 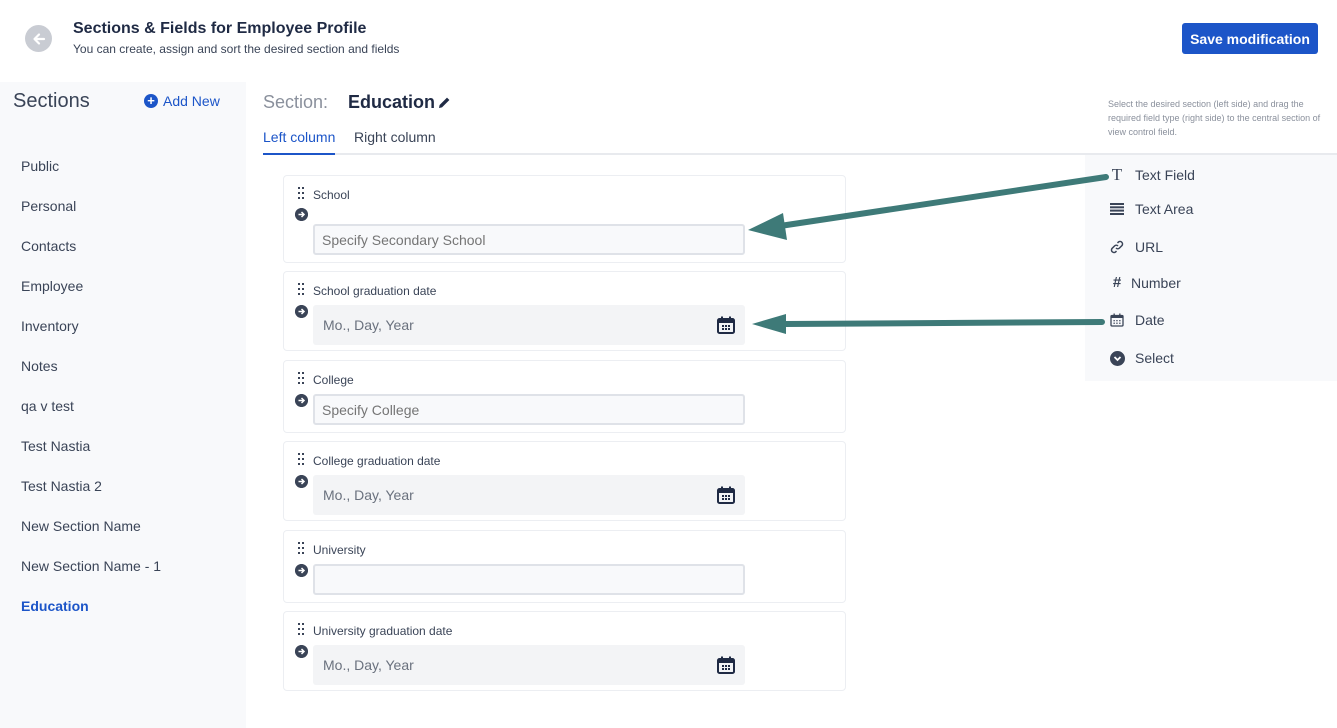 I want to click on back-button, so click(x=38, y=38).